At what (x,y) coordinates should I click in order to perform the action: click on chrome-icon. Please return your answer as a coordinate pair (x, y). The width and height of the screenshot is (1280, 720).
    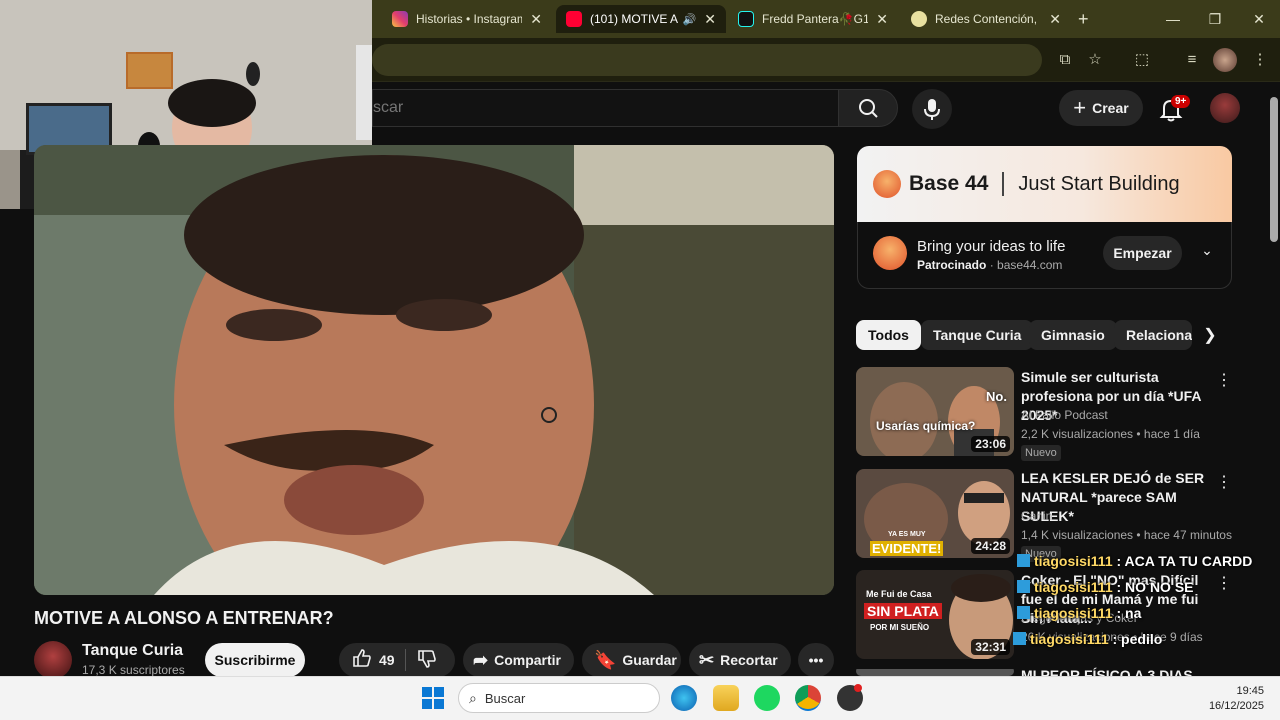
    Looking at the image, I should click on (808, 698).